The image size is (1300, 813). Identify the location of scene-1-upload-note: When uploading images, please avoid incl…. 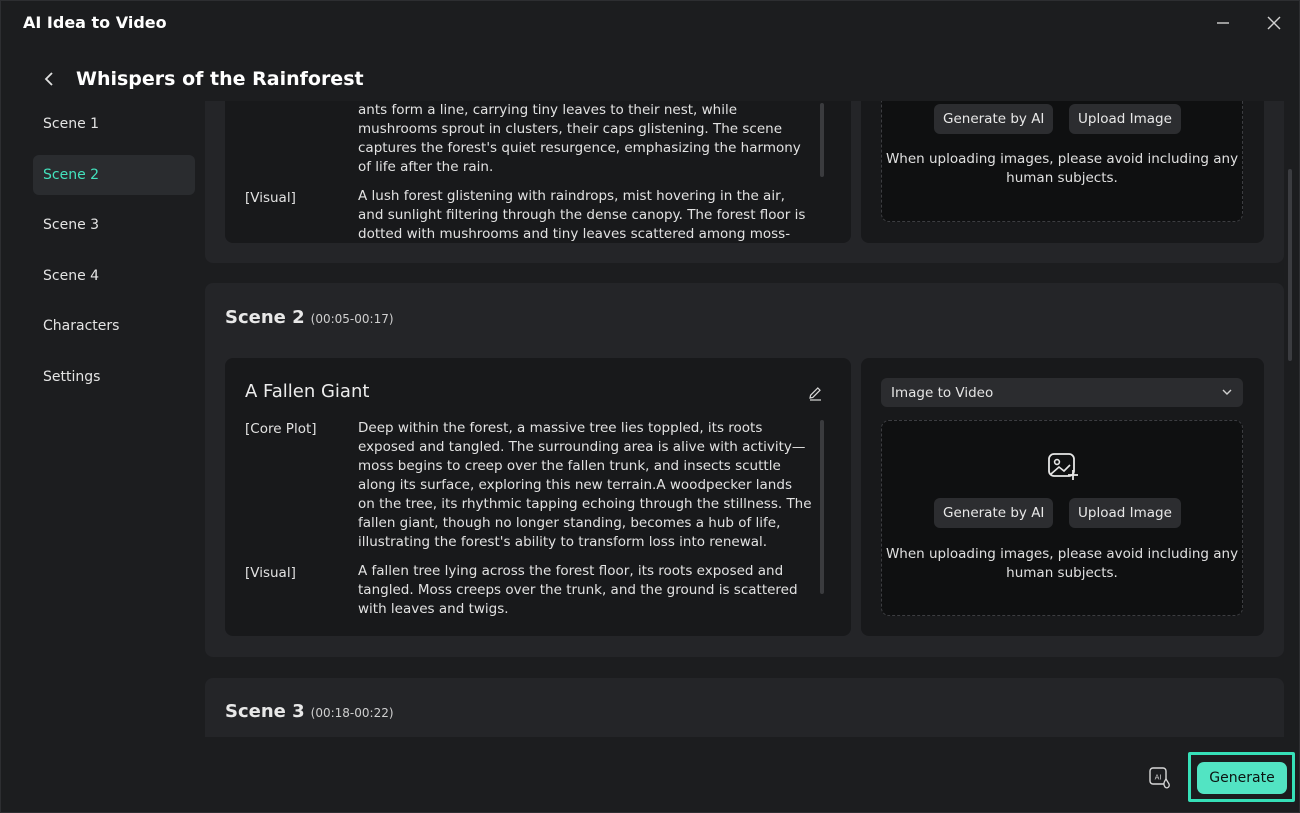
(1062, 168).